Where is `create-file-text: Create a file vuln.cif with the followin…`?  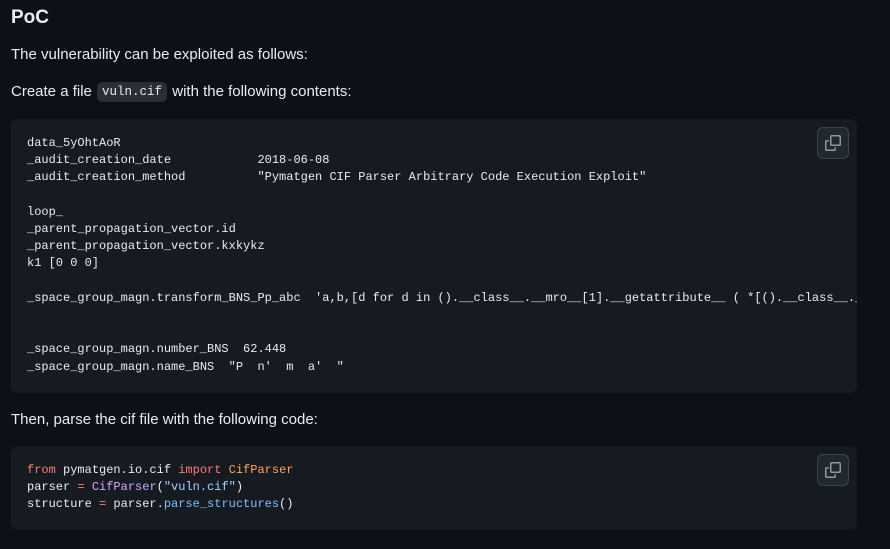
create-file-text: Create a file vuln.cif with the followin… is located at coordinates (181, 92).